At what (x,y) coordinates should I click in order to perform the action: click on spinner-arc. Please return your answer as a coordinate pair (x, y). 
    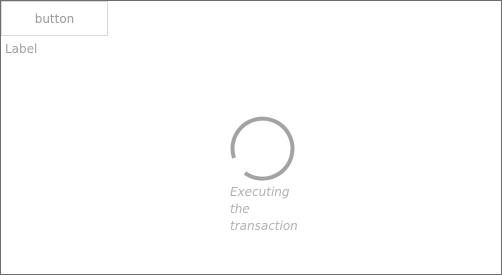
    Looking at the image, I should click on (262, 148).